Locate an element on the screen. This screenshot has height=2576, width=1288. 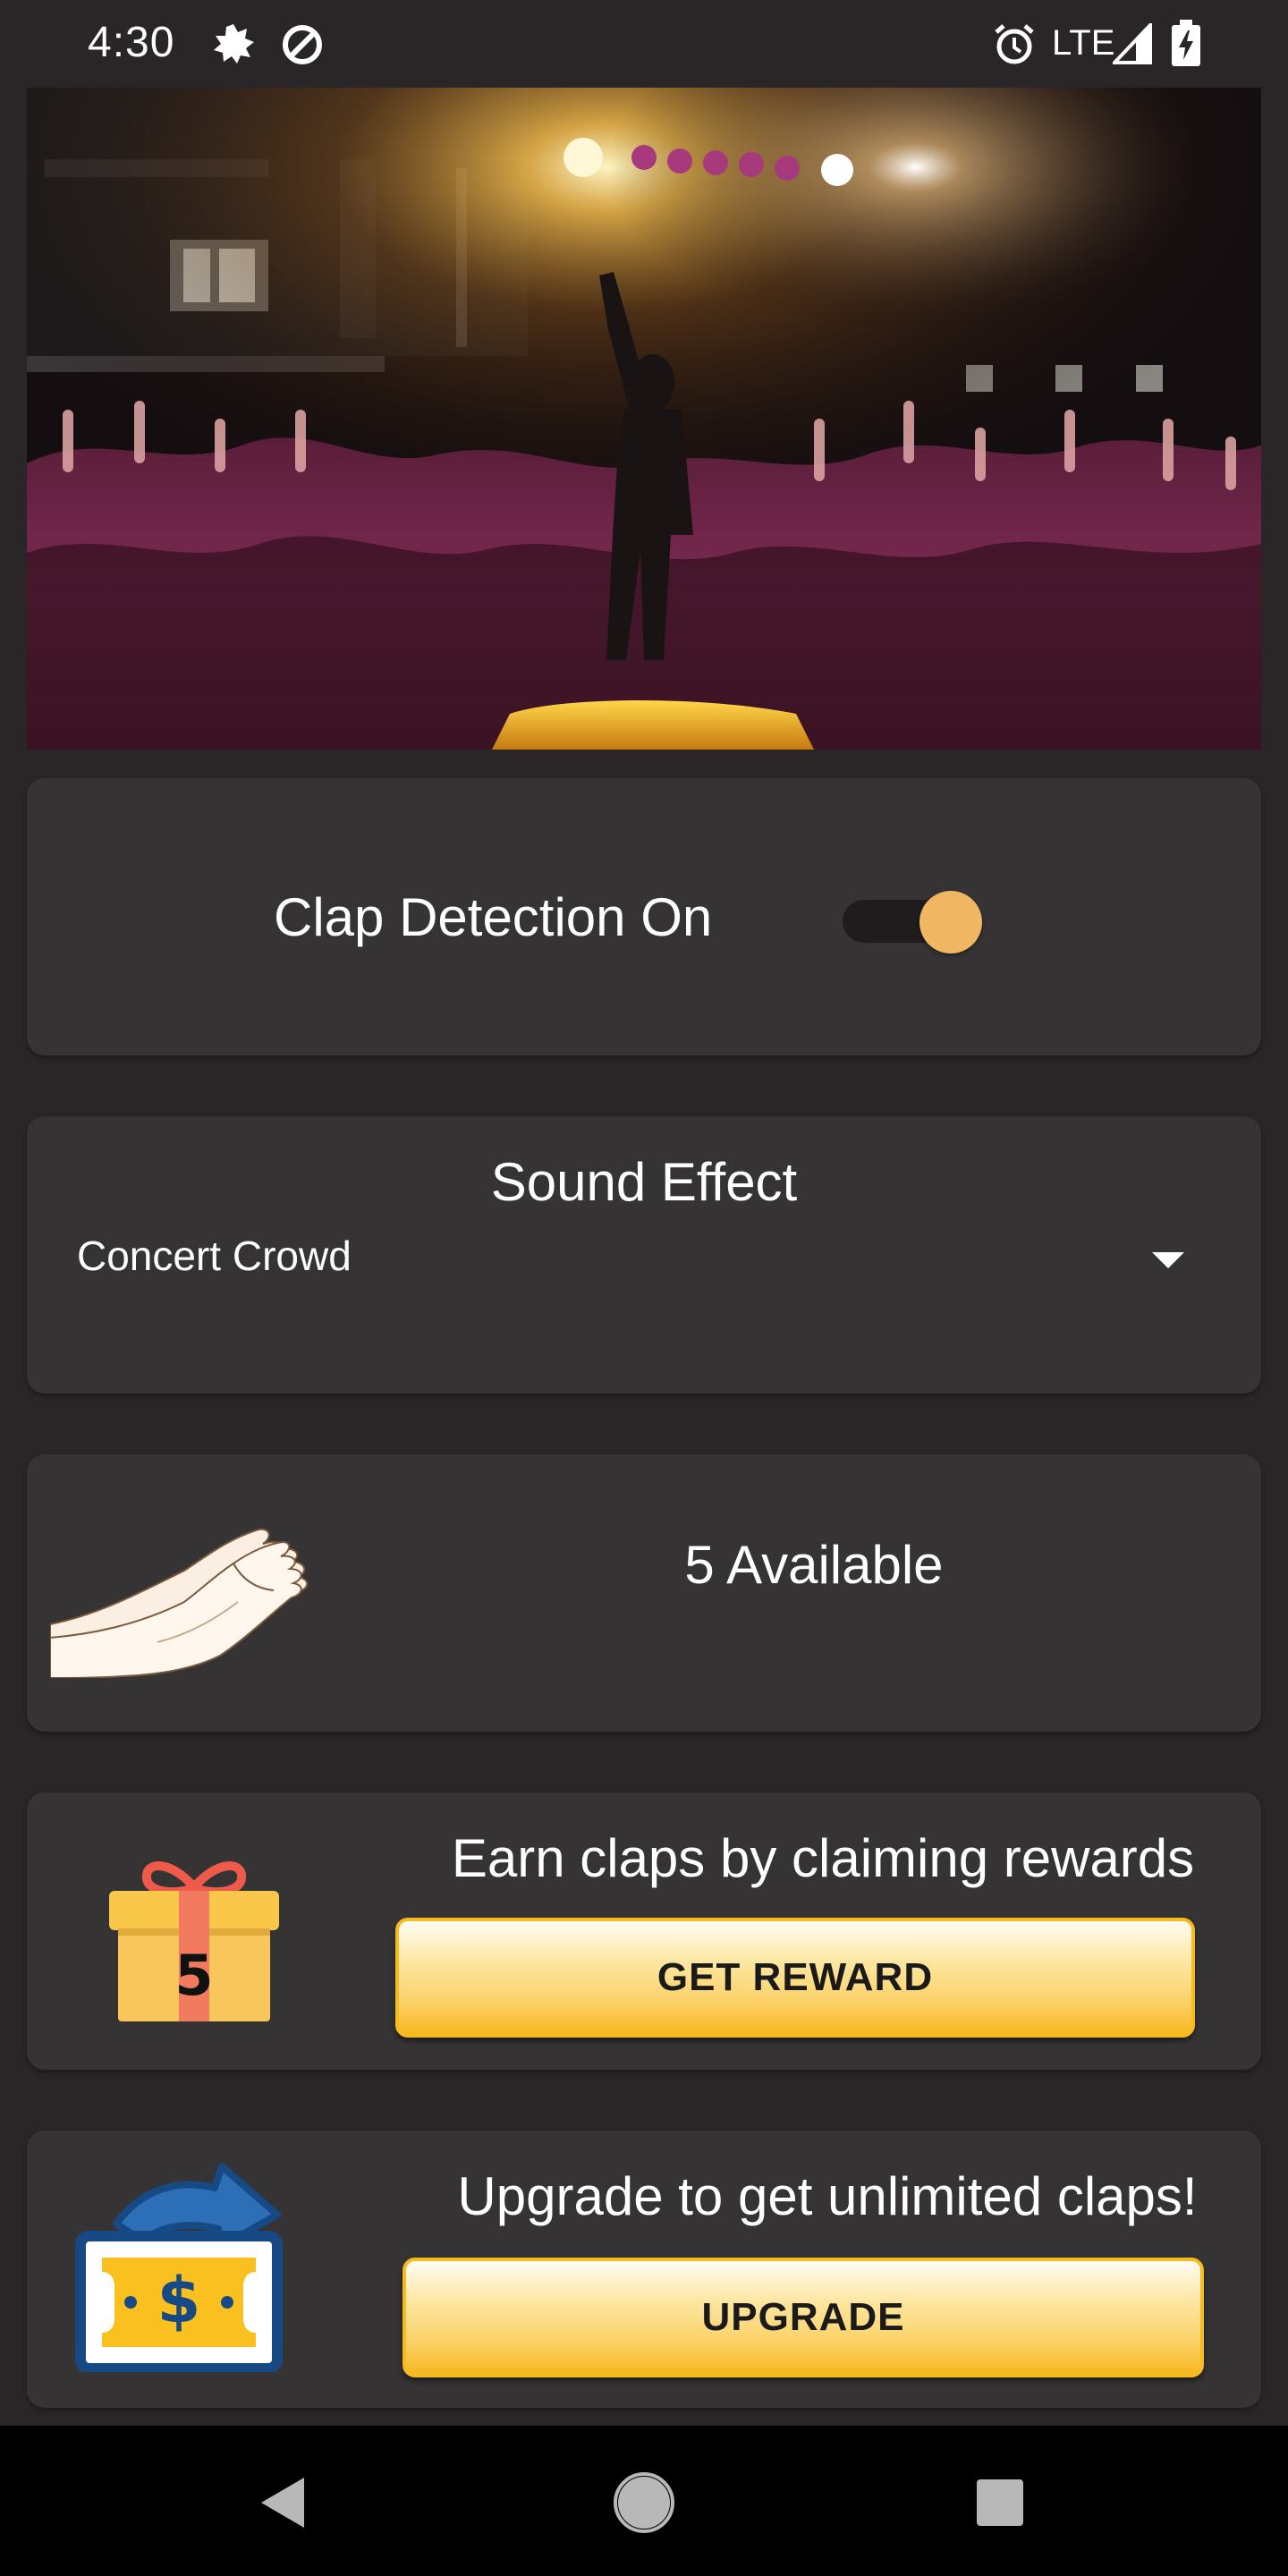
status-time: 4:30 is located at coordinates (131, 42).